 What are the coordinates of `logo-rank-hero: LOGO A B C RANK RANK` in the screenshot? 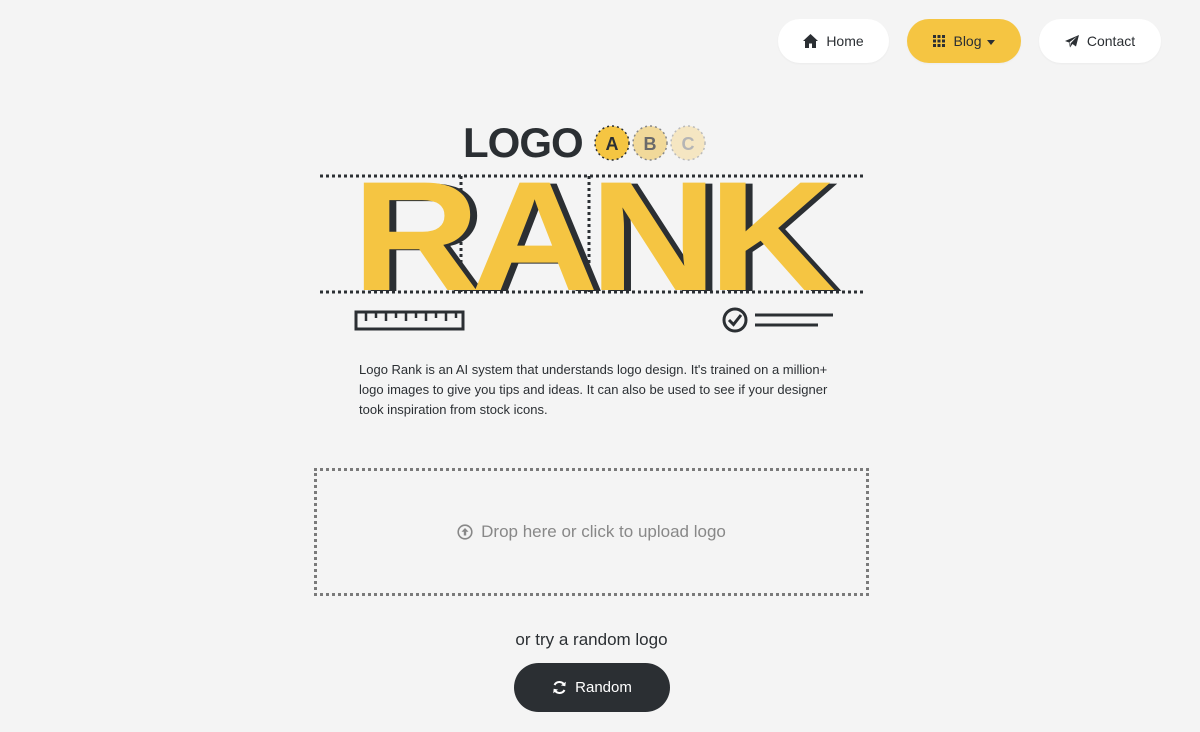 It's located at (592, 227).